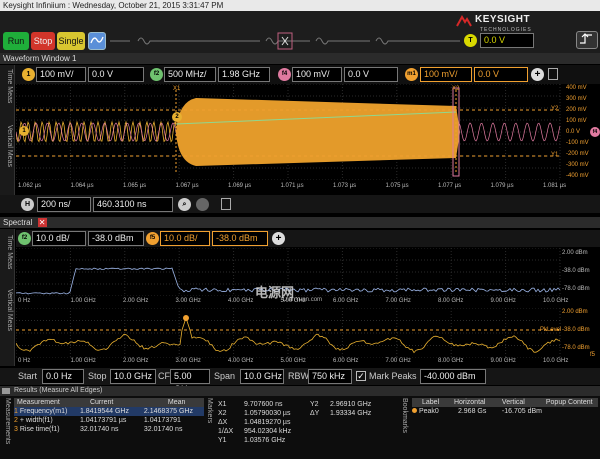 The height and width of the screenshot is (459, 600). What do you see at coordinates (7, 421) in the screenshot?
I see `measurements-tab: Measurements` at bounding box center [7, 421].